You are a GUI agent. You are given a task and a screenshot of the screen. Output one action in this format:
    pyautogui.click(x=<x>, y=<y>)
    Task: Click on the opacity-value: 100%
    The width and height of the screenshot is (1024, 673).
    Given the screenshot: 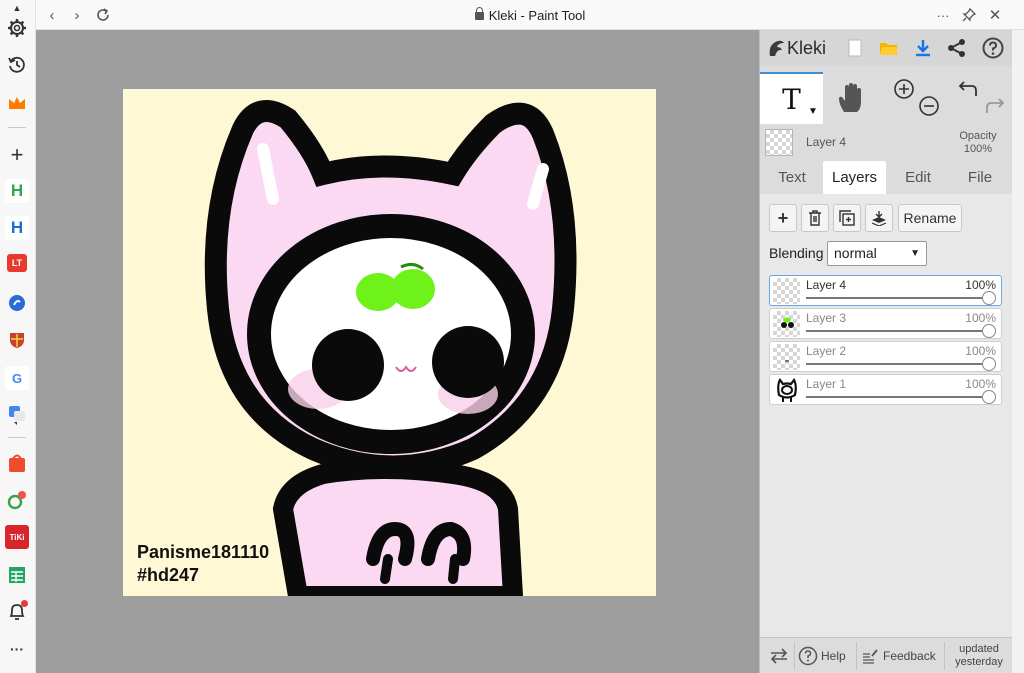 What is the action you would take?
    pyautogui.click(x=978, y=149)
    